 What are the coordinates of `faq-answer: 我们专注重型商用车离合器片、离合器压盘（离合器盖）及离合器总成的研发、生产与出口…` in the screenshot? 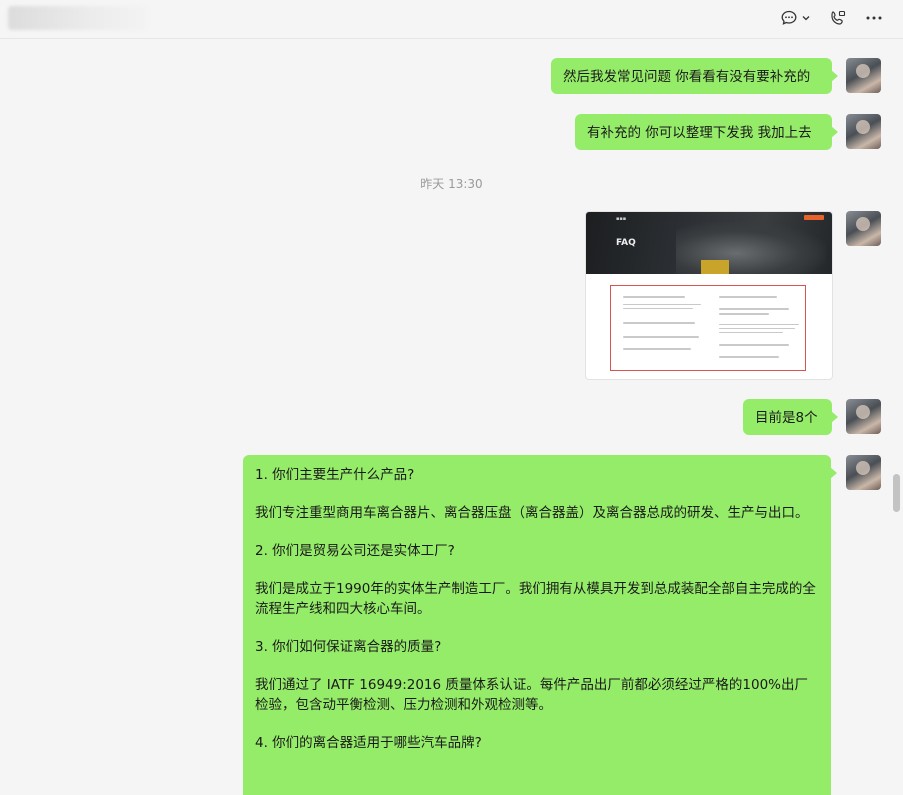 It's located at (532, 513).